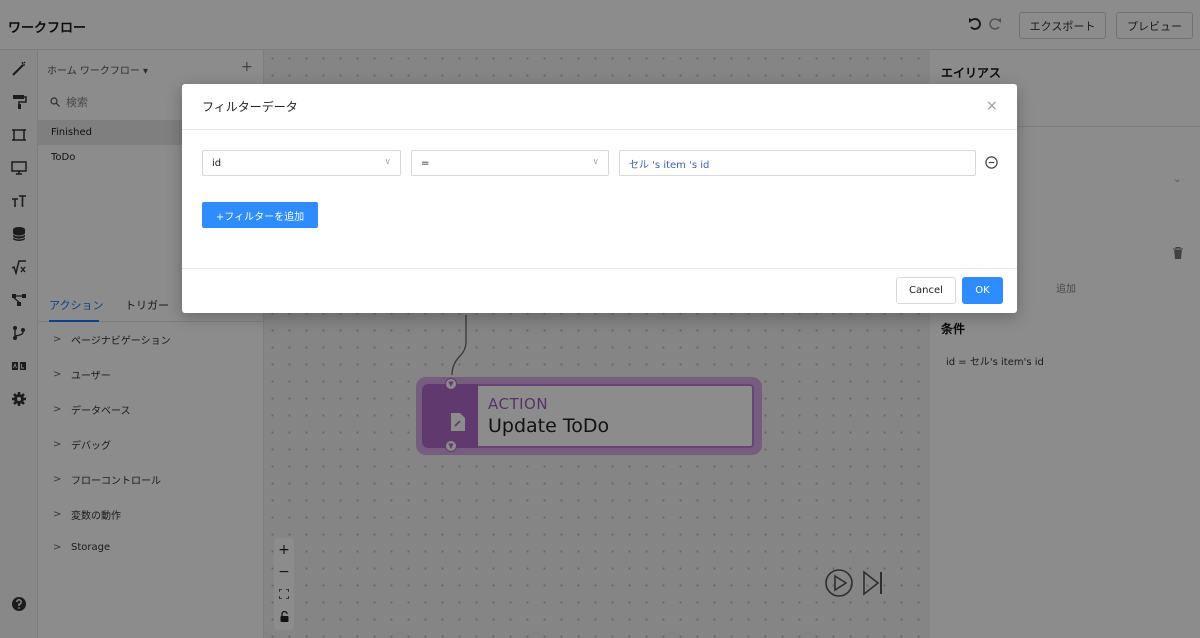 This screenshot has width=1200, height=638. Describe the element at coordinates (510, 163) in the screenshot. I see `filter-operator-select: = ∨` at that location.